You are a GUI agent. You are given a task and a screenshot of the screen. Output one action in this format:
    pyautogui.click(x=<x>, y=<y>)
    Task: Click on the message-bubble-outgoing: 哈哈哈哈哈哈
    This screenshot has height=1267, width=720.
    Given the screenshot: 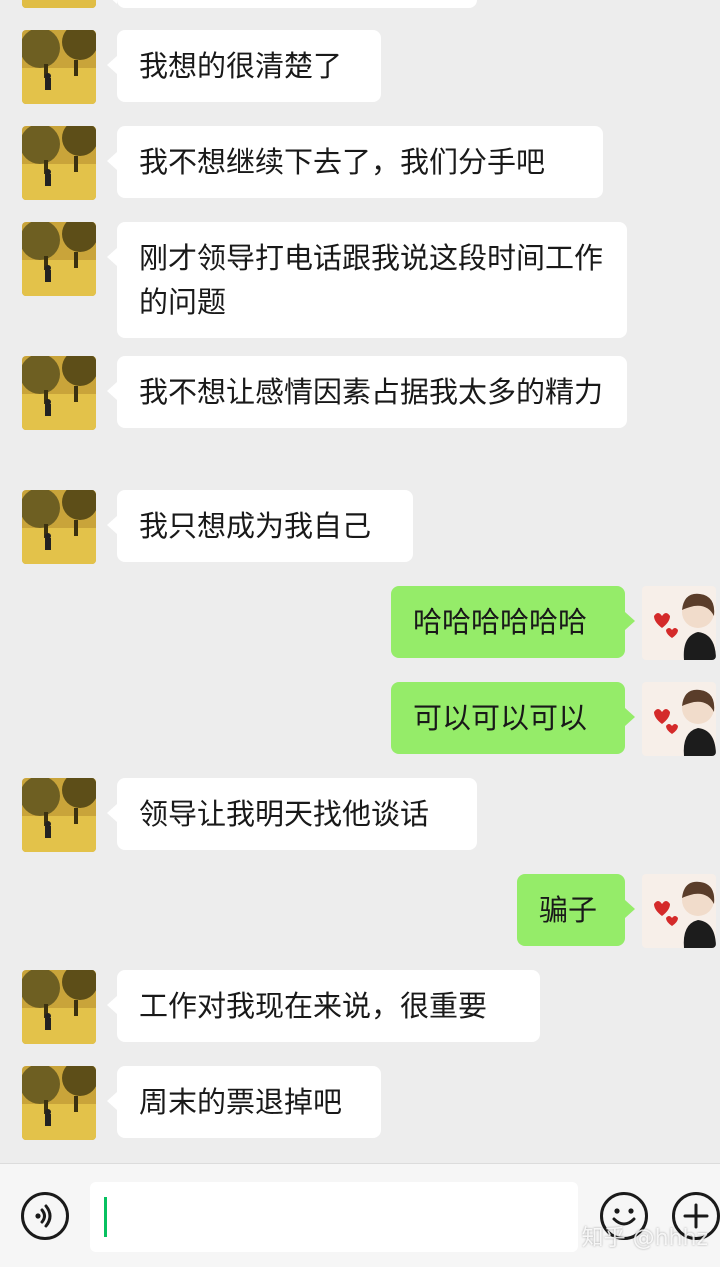 What is the action you would take?
    pyautogui.click(x=513, y=622)
    